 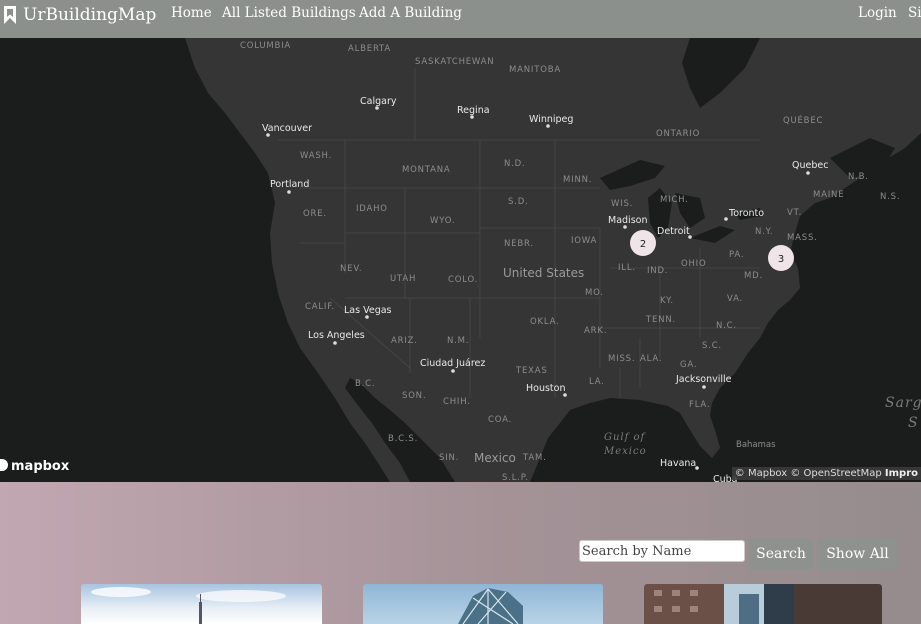 I want to click on city-quebec: Quebec, so click(x=810, y=165).